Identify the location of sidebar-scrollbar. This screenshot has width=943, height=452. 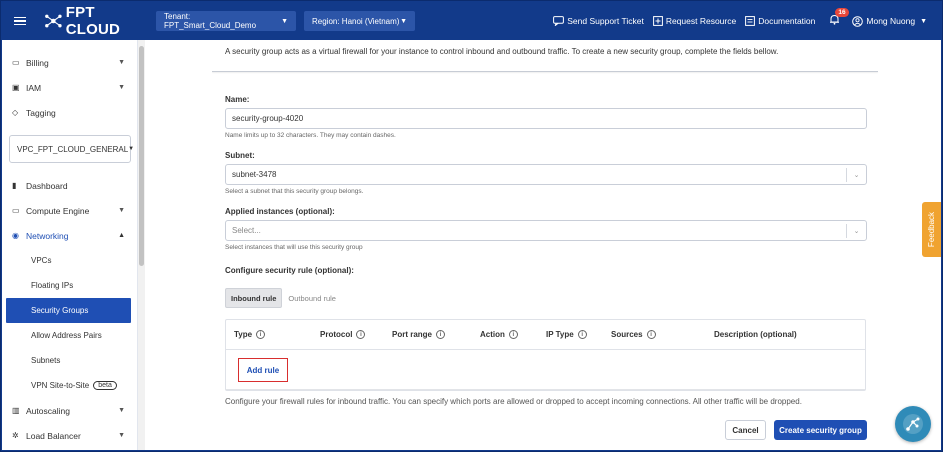
(141, 245).